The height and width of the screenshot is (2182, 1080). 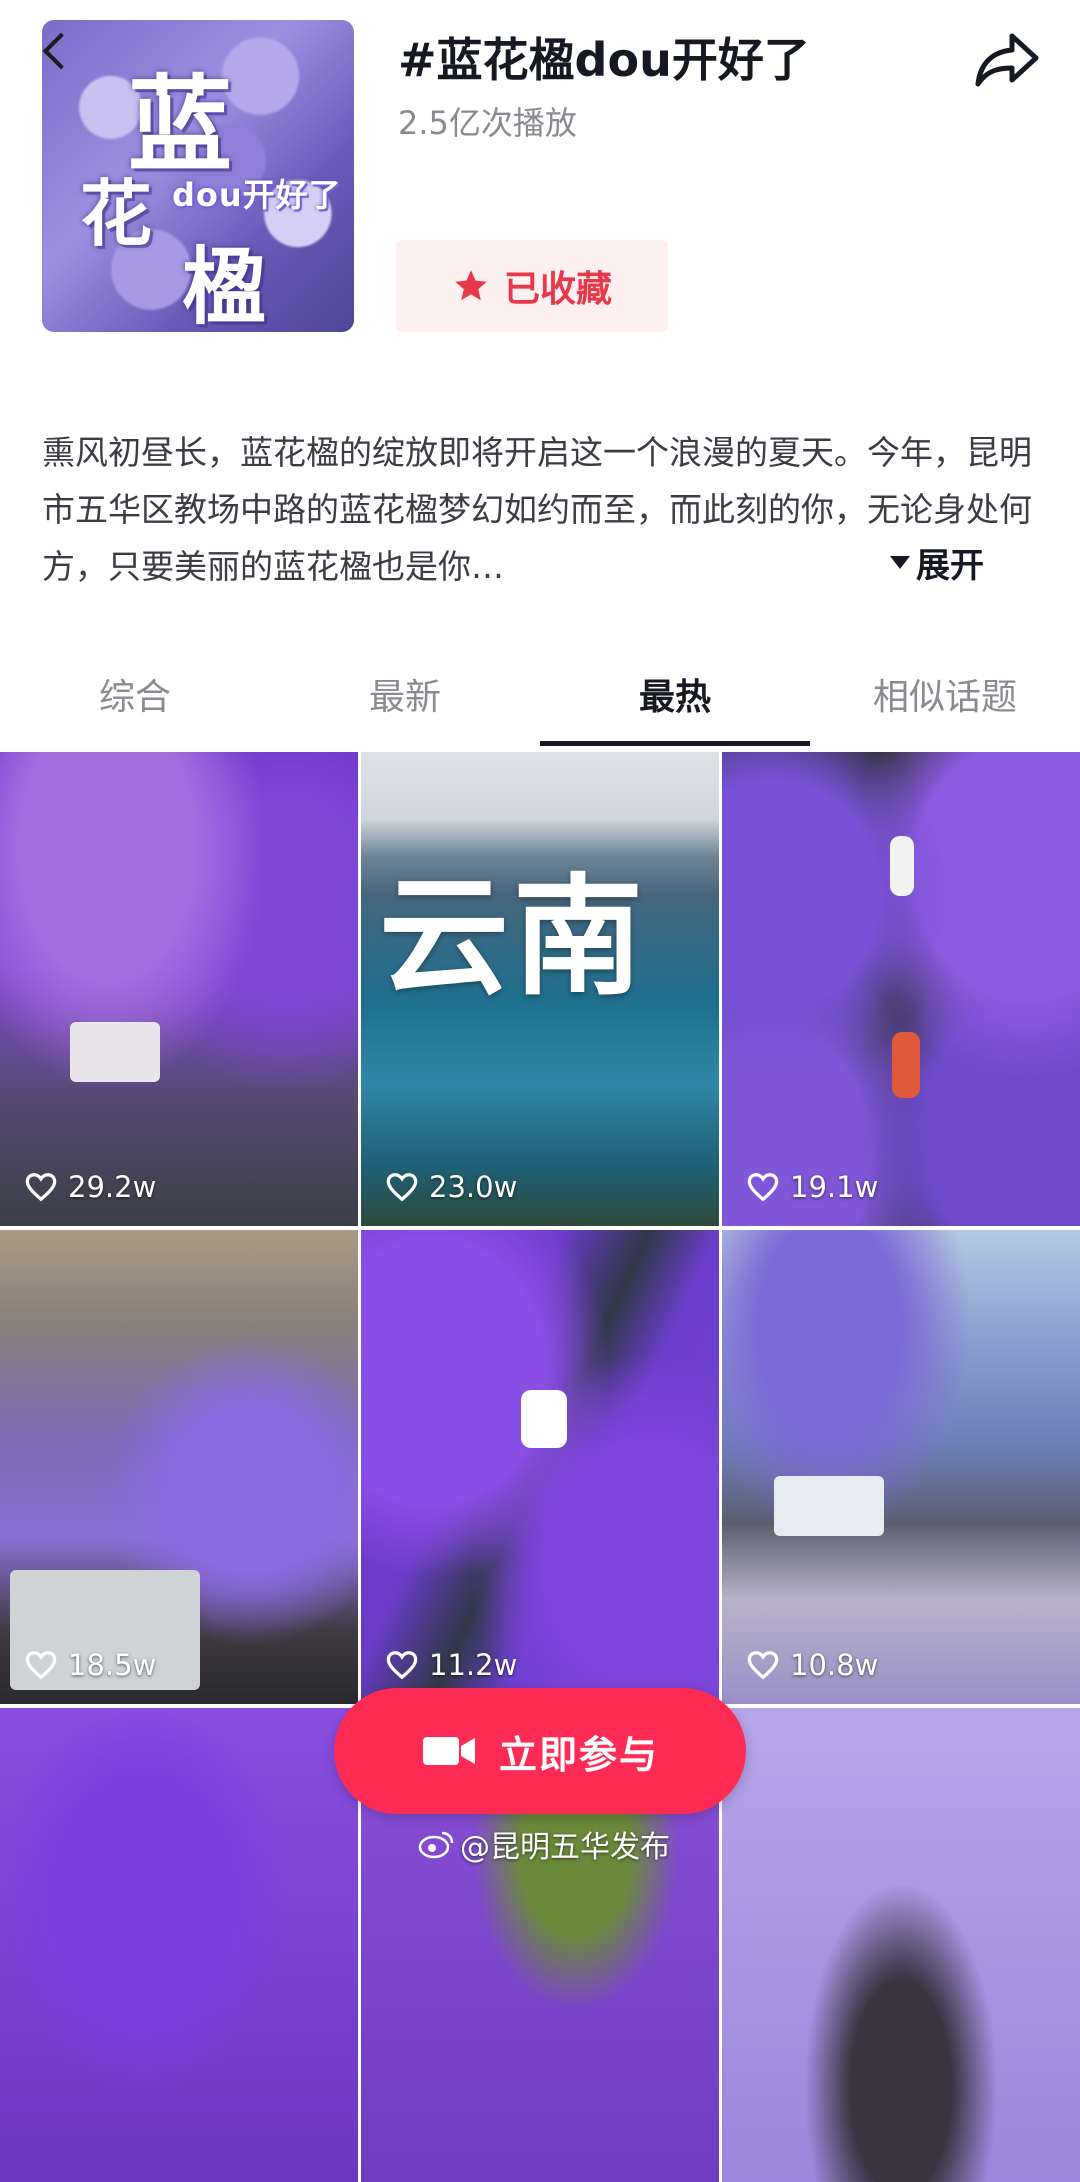 I want to click on like-count: 29.2w, so click(x=90, y=1187).